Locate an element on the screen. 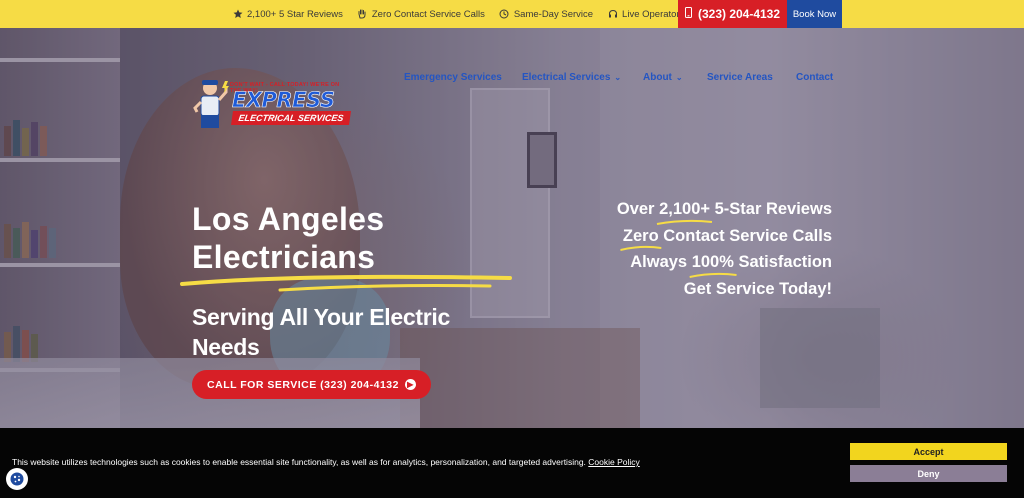 This screenshot has height=498, width=1024. nav-emergency-label: Emergency Services is located at coordinates (453, 77).